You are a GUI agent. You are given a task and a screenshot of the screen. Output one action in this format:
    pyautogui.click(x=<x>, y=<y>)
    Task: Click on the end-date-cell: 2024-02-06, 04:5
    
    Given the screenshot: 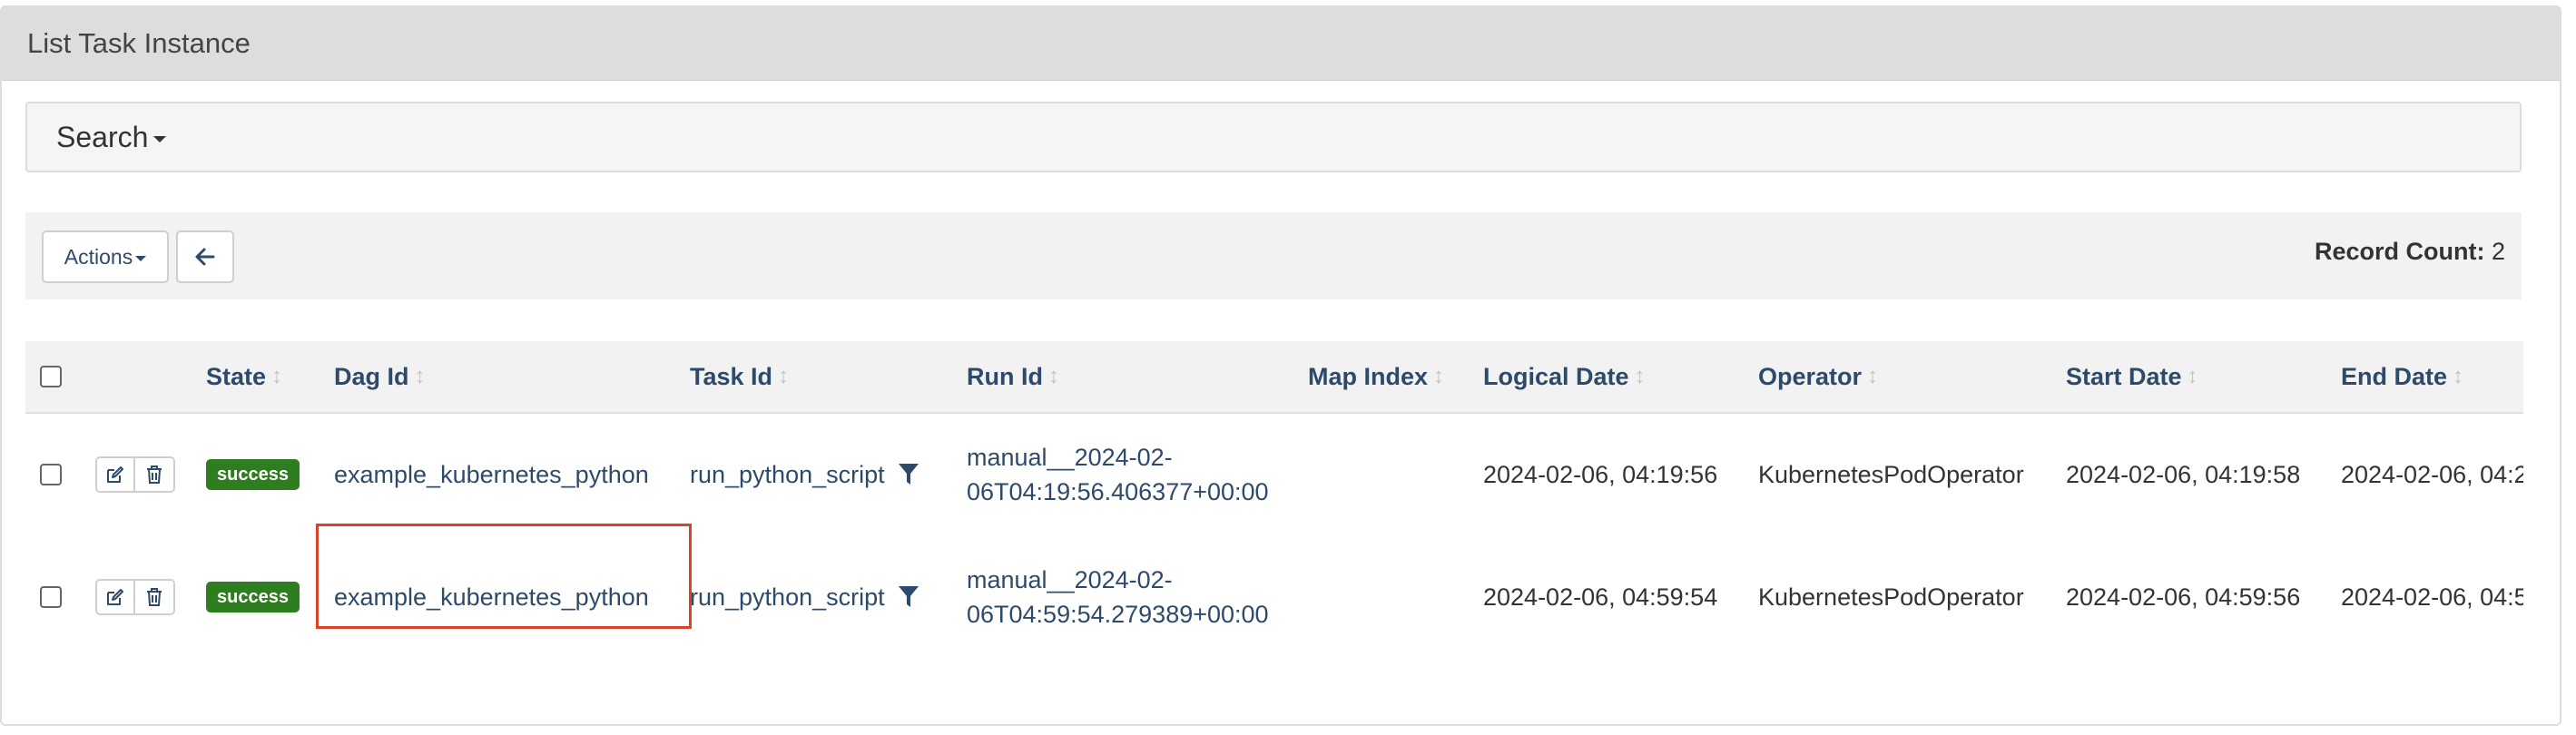 What is the action you would take?
    pyautogui.click(x=2432, y=597)
    